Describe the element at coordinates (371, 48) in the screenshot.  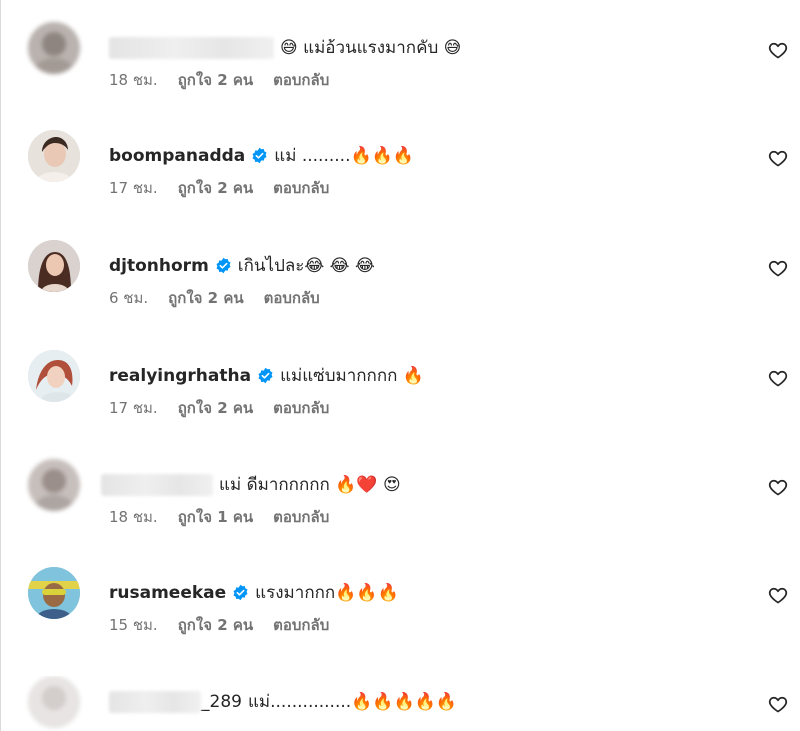
I see `comment-text: 😅 แม่อ้วนแรงมากคับ 😅` at that location.